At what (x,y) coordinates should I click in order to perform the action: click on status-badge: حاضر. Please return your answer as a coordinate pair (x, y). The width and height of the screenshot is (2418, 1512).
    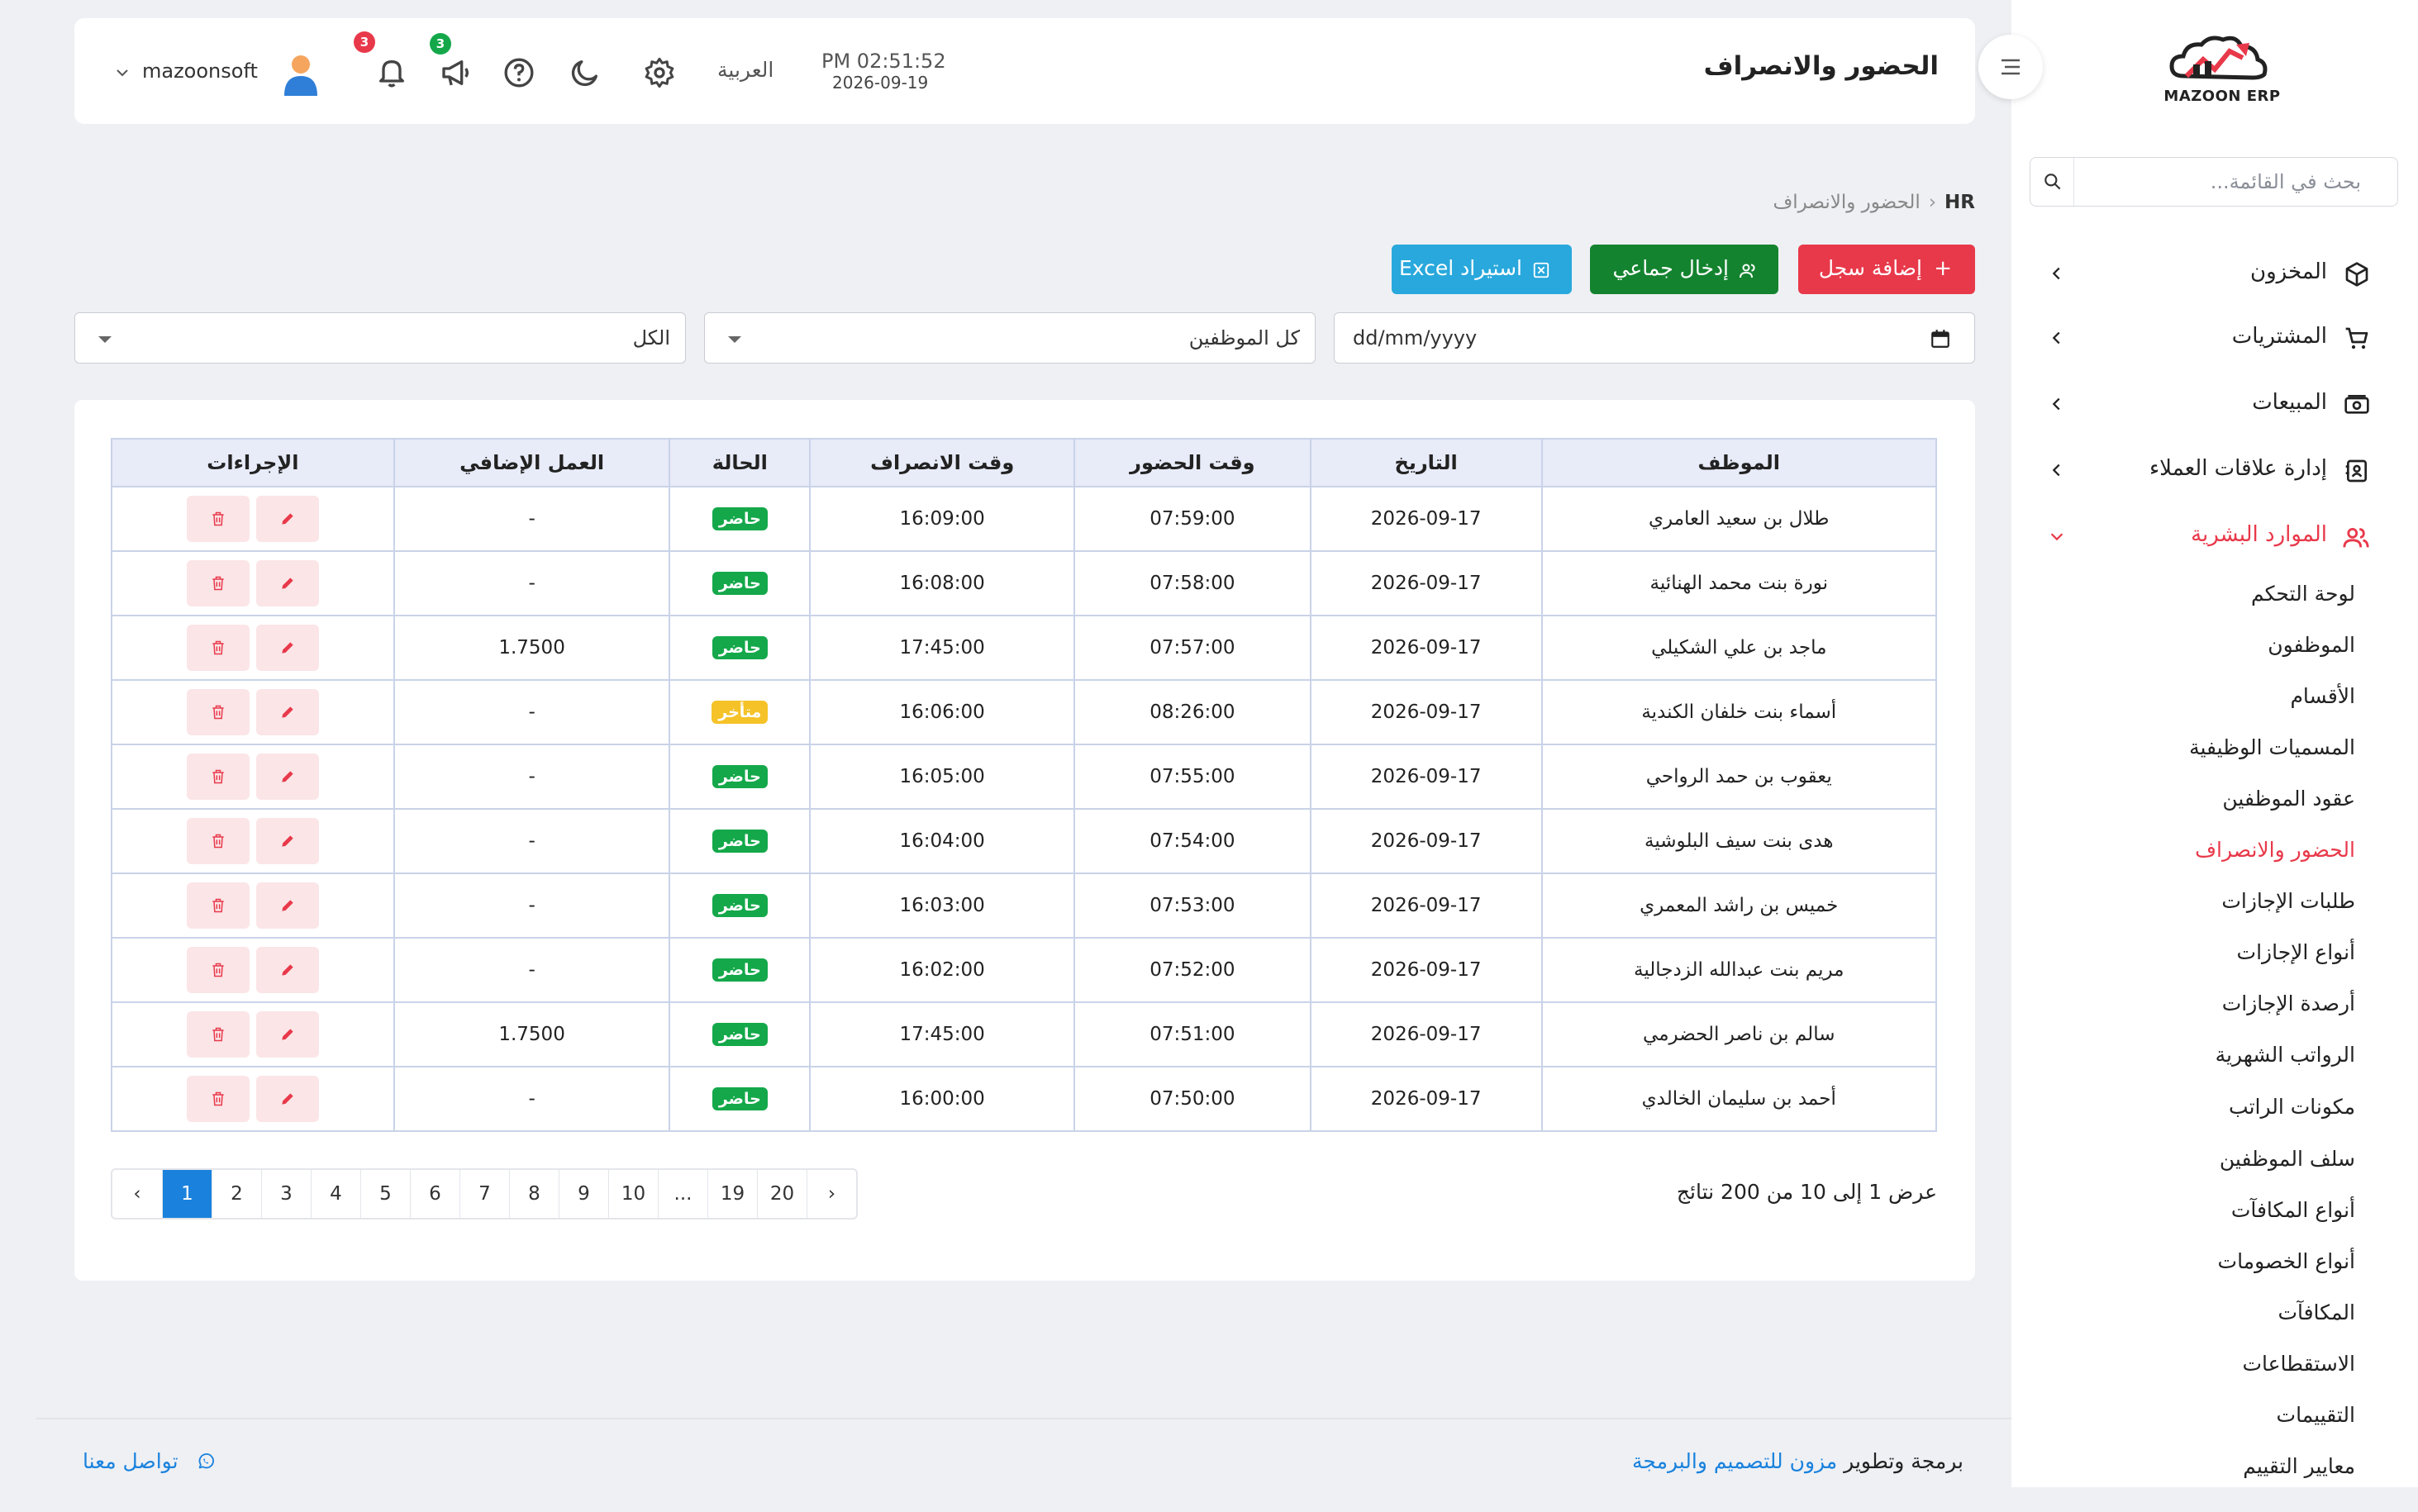
    Looking at the image, I should click on (740, 1098).